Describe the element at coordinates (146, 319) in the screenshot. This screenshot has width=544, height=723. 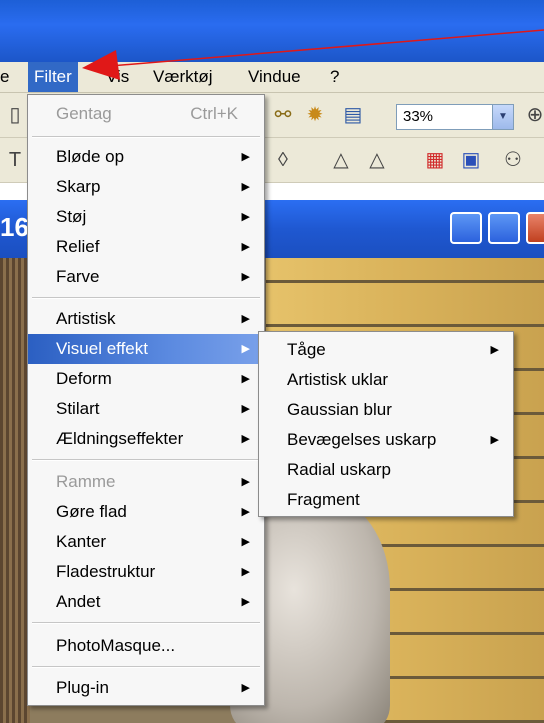
I see `menu-item-artistic: Artistisk ▶` at that location.